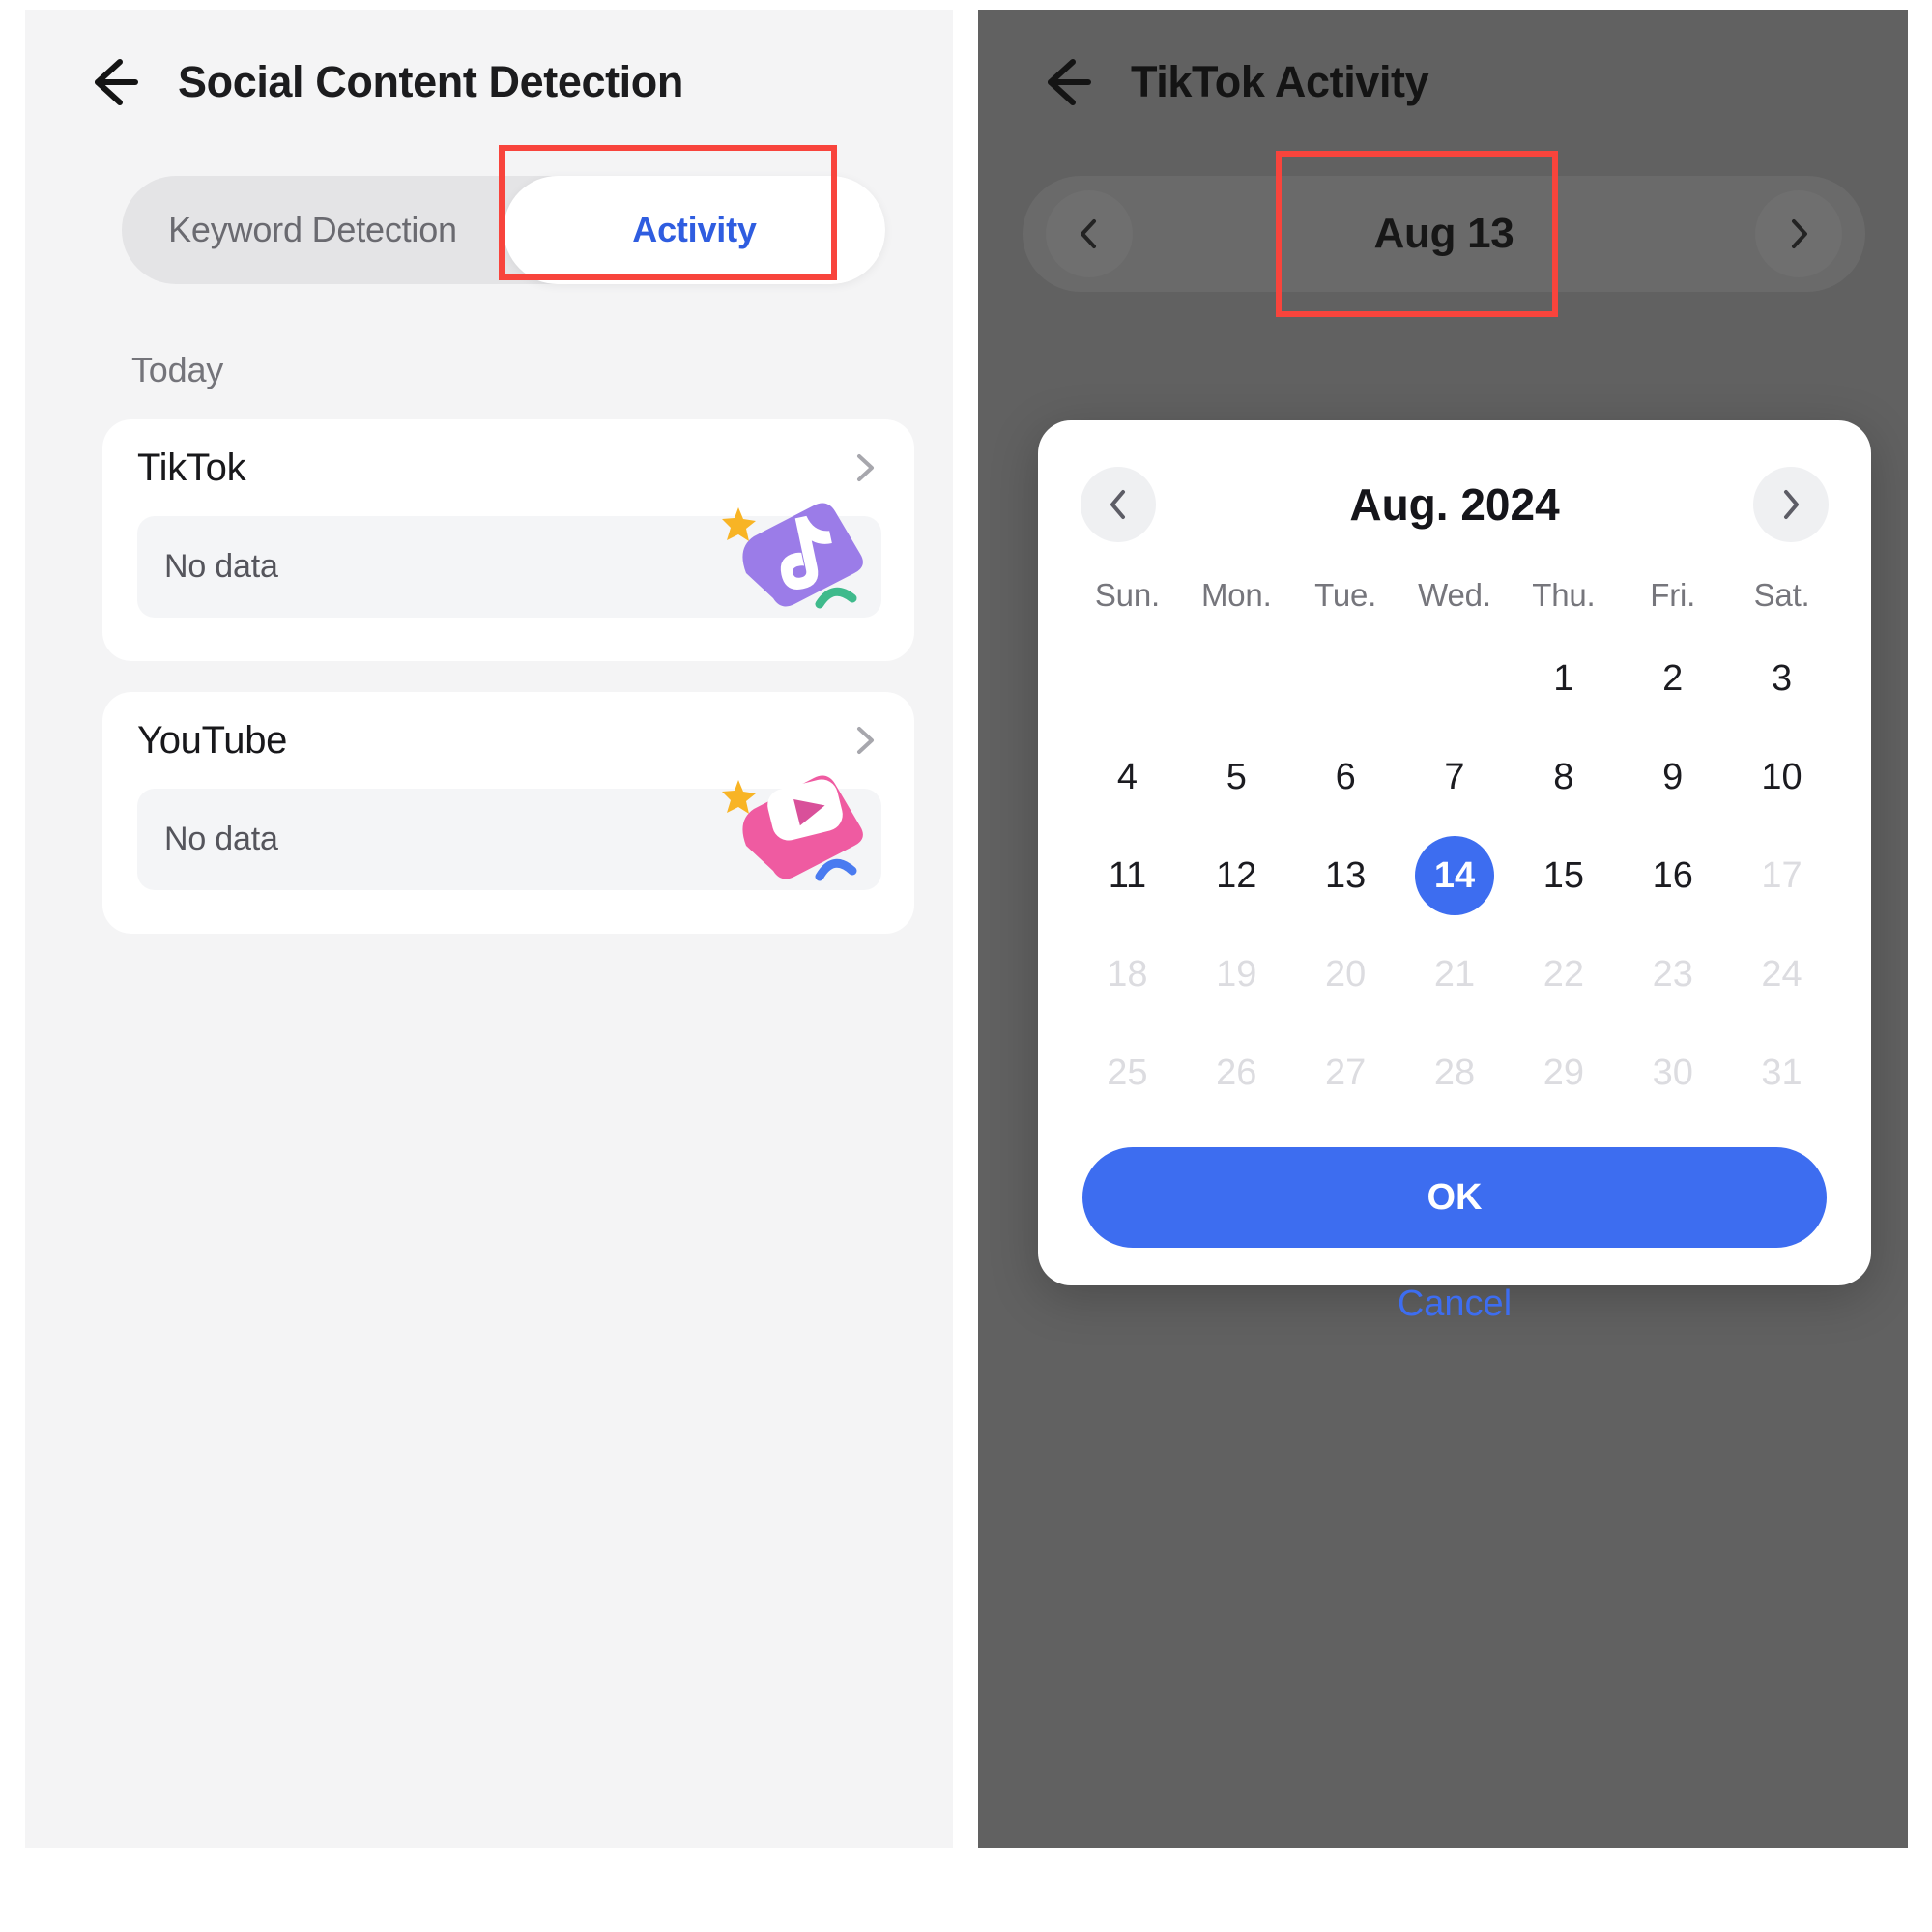 This screenshot has width=1932, height=1932. I want to click on calendar-week-row: 18 19 20 21 22 23 24, so click(1454, 974).